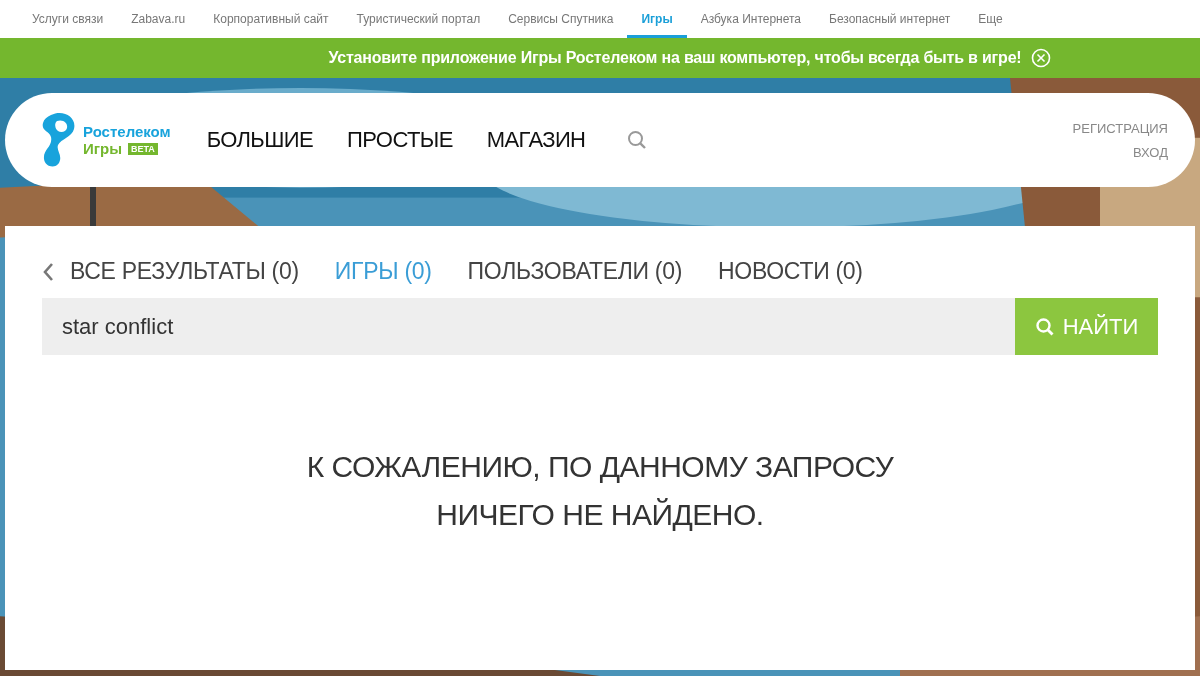  Describe the element at coordinates (561, 19) in the screenshot. I see `site-link: Сервисы Спутника` at that location.